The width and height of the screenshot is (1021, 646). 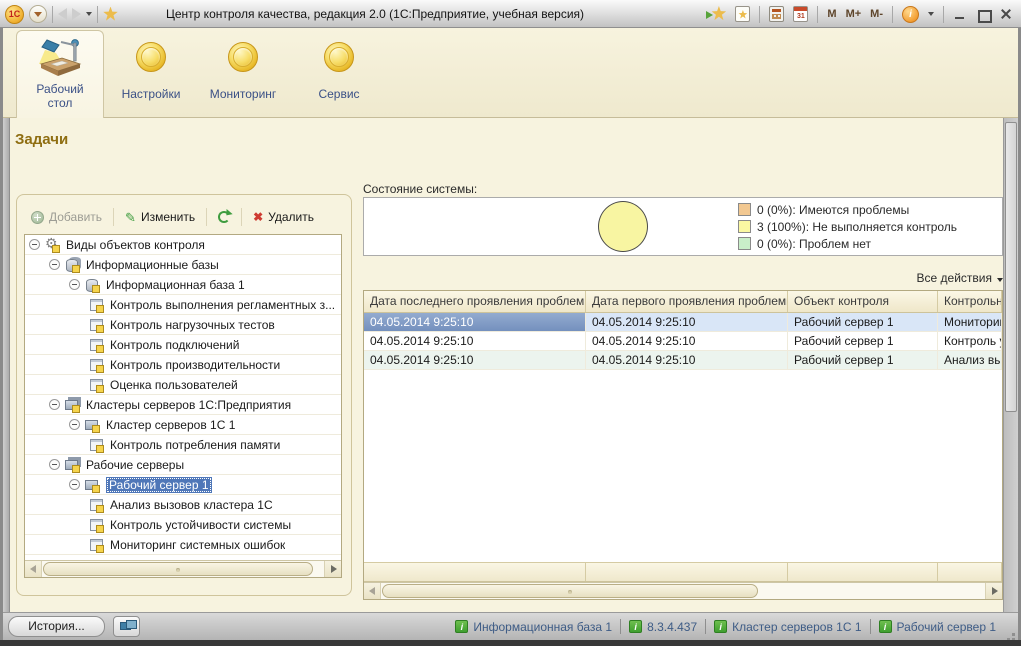 What do you see at coordinates (970, 360) in the screenshot?
I see `table-cell: Анализ вы` at bounding box center [970, 360].